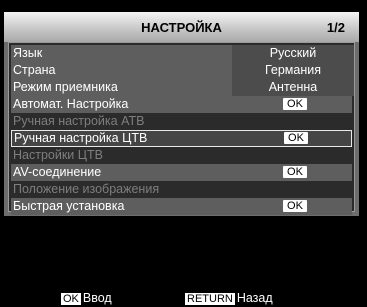 The image size is (367, 307). I want to click on receiver-mode-value: Антенна, so click(293, 87).